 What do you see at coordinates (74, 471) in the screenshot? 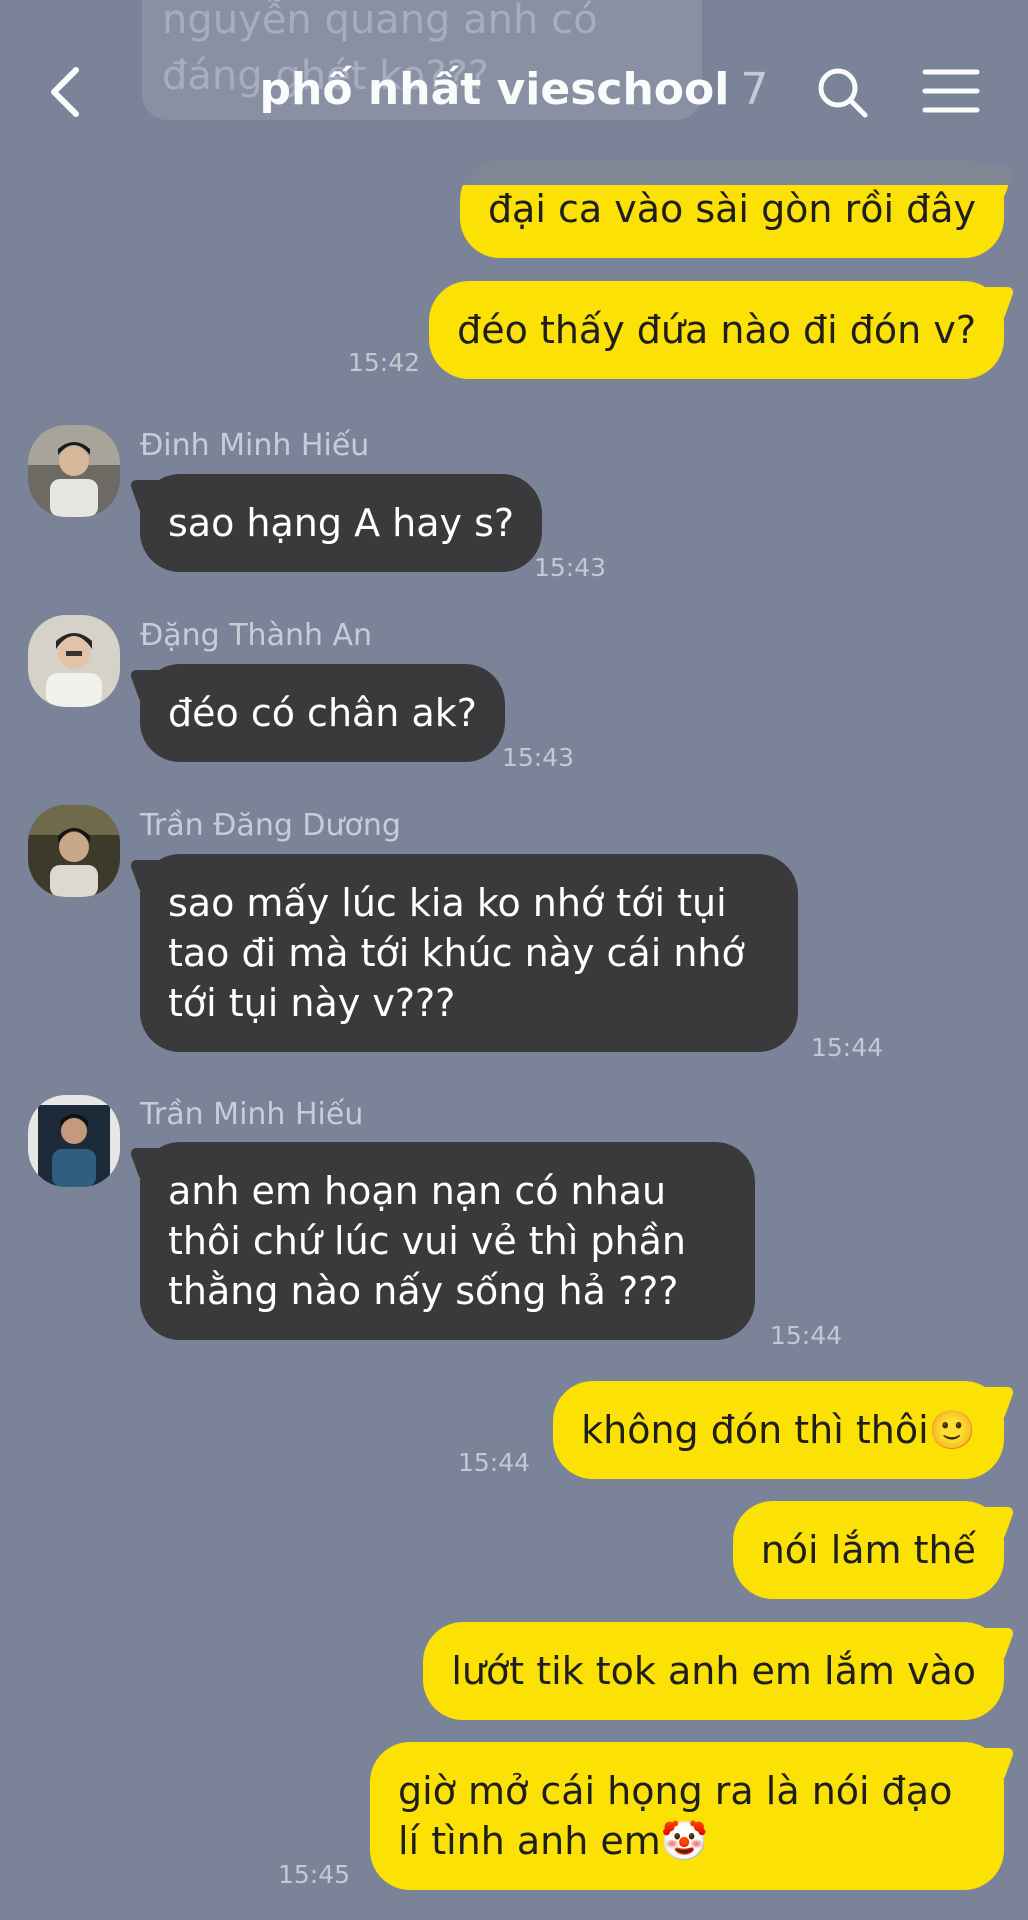
I see `avatar-dinh-minh-hieu` at bounding box center [74, 471].